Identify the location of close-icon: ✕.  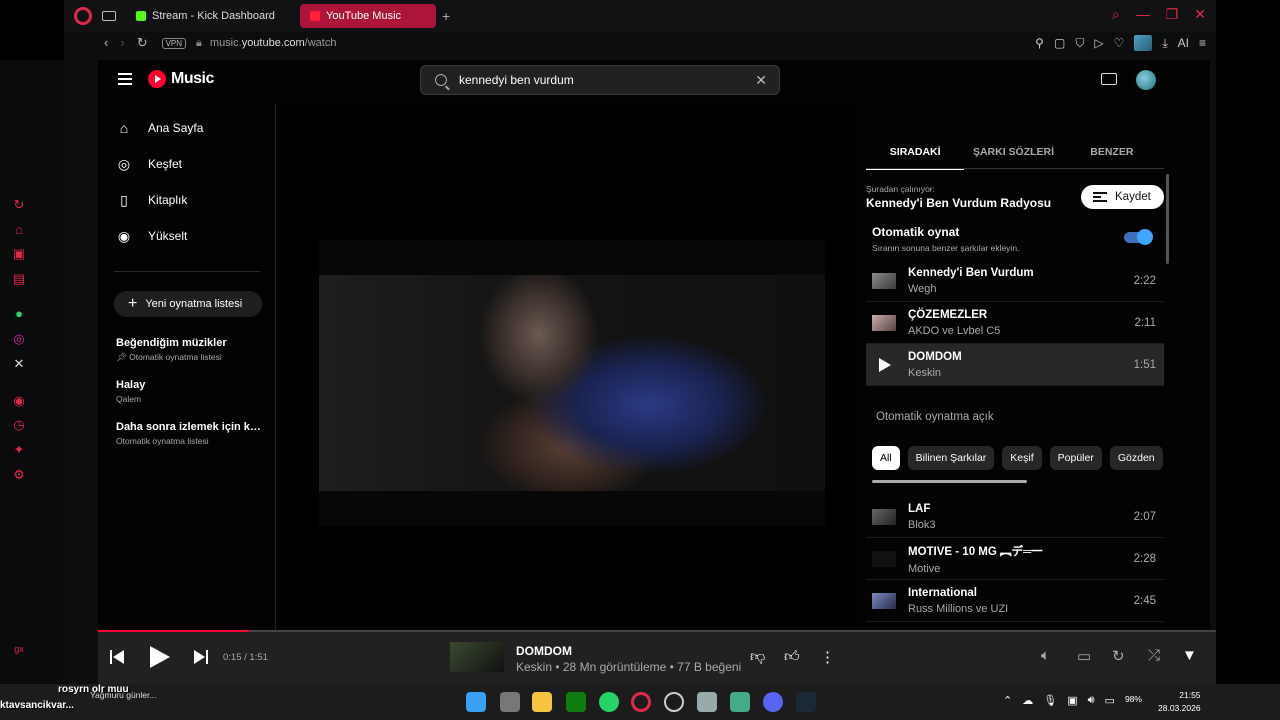
(1200, 14).